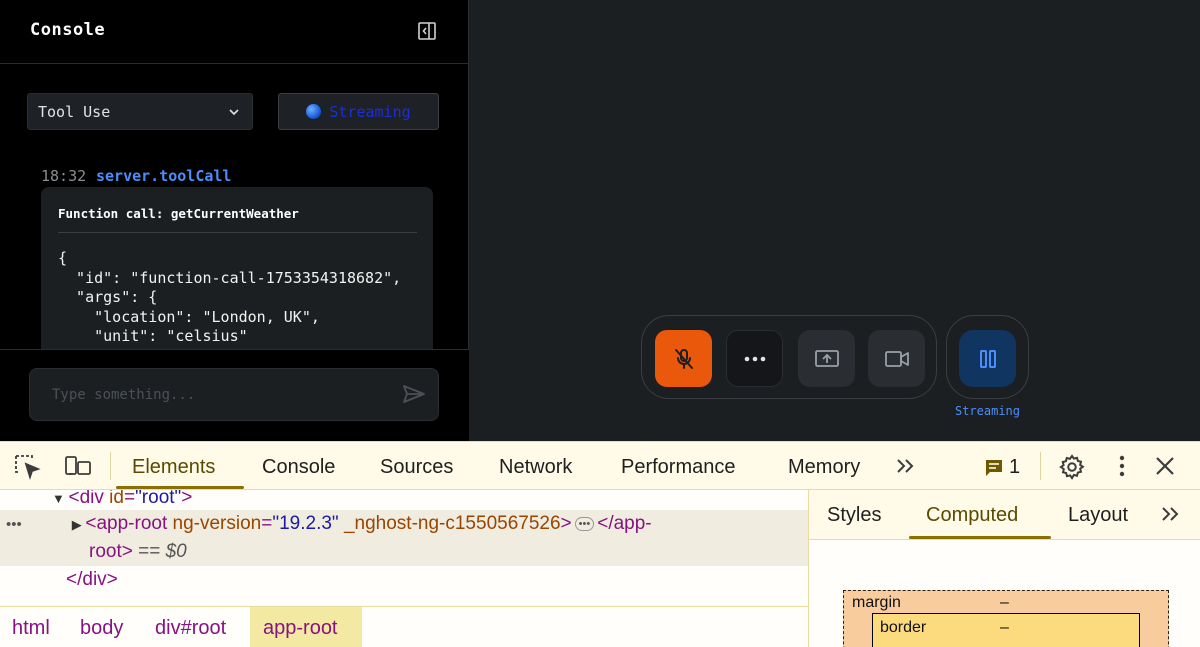  I want to click on side-pane-tabs: Styles Computed Layout, so click(1004, 515).